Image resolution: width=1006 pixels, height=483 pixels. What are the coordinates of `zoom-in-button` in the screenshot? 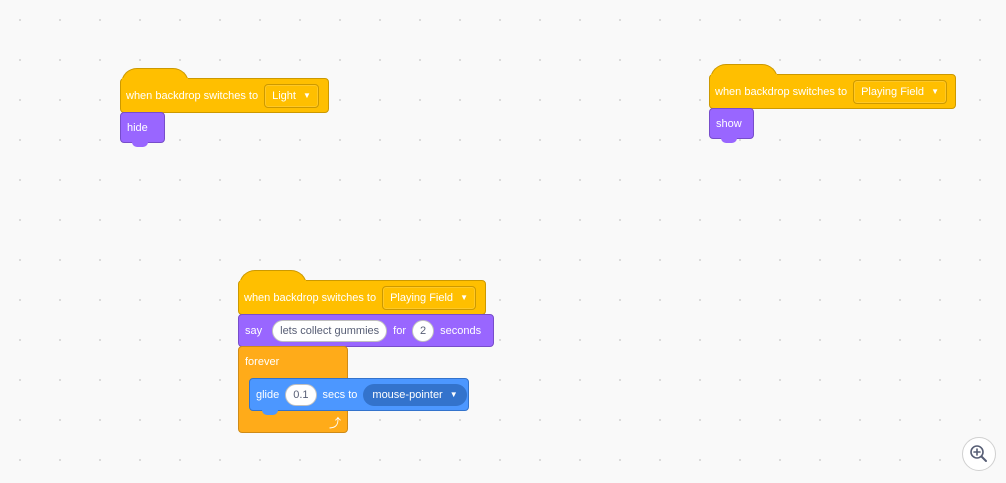 It's located at (979, 454).